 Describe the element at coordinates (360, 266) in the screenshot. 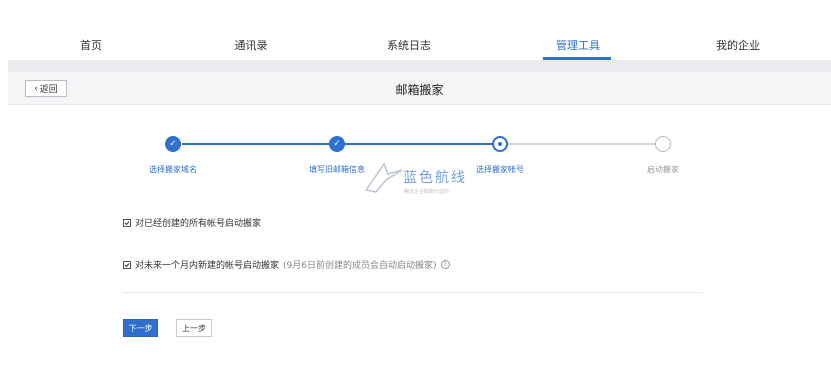

I see `option-future-note: (9月6日前创建的成员会自动启动搬家)` at that location.